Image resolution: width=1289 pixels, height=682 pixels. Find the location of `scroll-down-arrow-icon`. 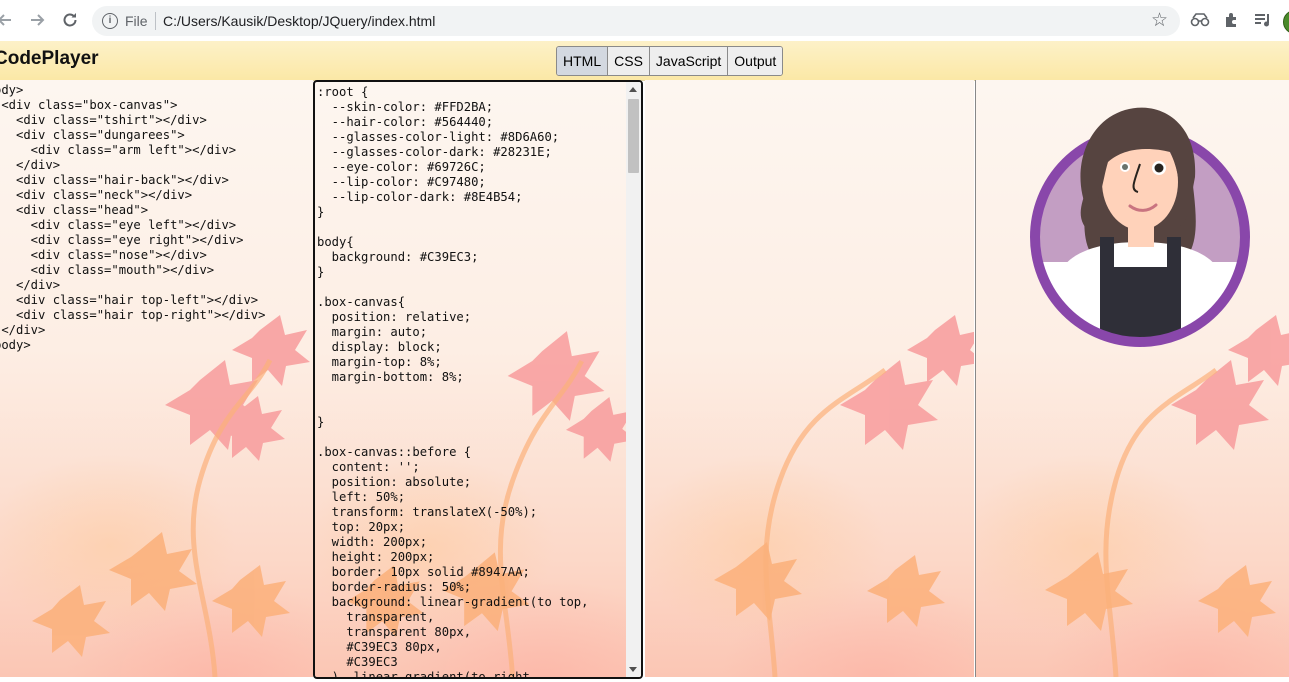

scroll-down-arrow-icon is located at coordinates (633, 669).